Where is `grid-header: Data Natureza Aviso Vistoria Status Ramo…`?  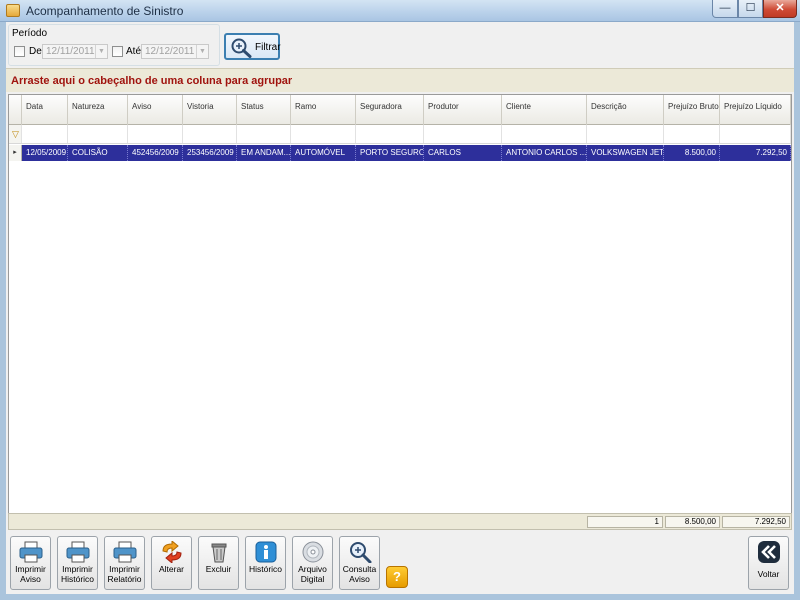 grid-header: Data Natureza Aviso Vistoria Status Ramo… is located at coordinates (400, 110).